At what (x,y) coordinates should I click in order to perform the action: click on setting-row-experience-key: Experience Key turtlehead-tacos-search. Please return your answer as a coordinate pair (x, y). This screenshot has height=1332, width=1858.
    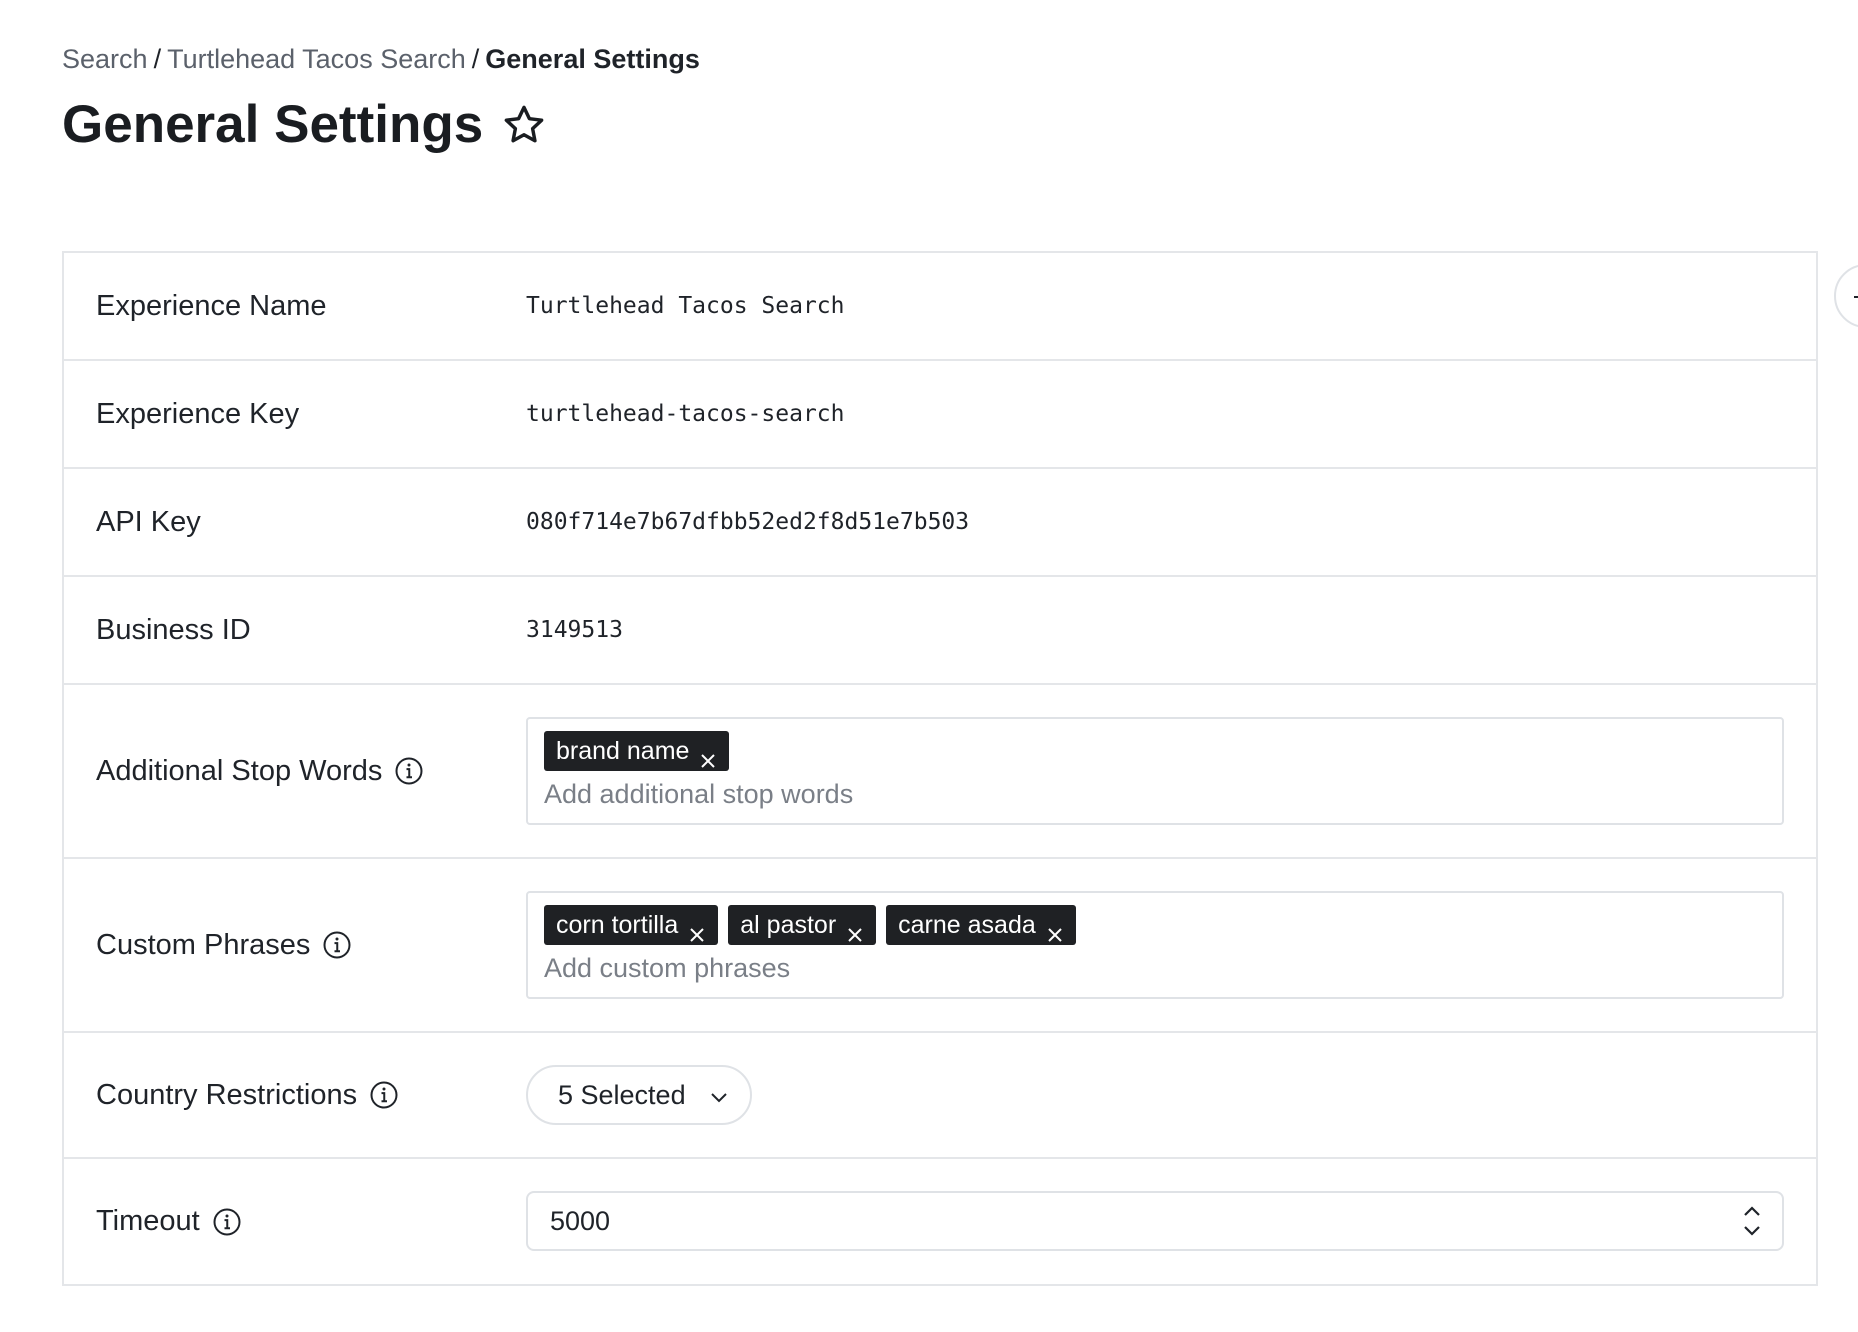
    Looking at the image, I should click on (940, 415).